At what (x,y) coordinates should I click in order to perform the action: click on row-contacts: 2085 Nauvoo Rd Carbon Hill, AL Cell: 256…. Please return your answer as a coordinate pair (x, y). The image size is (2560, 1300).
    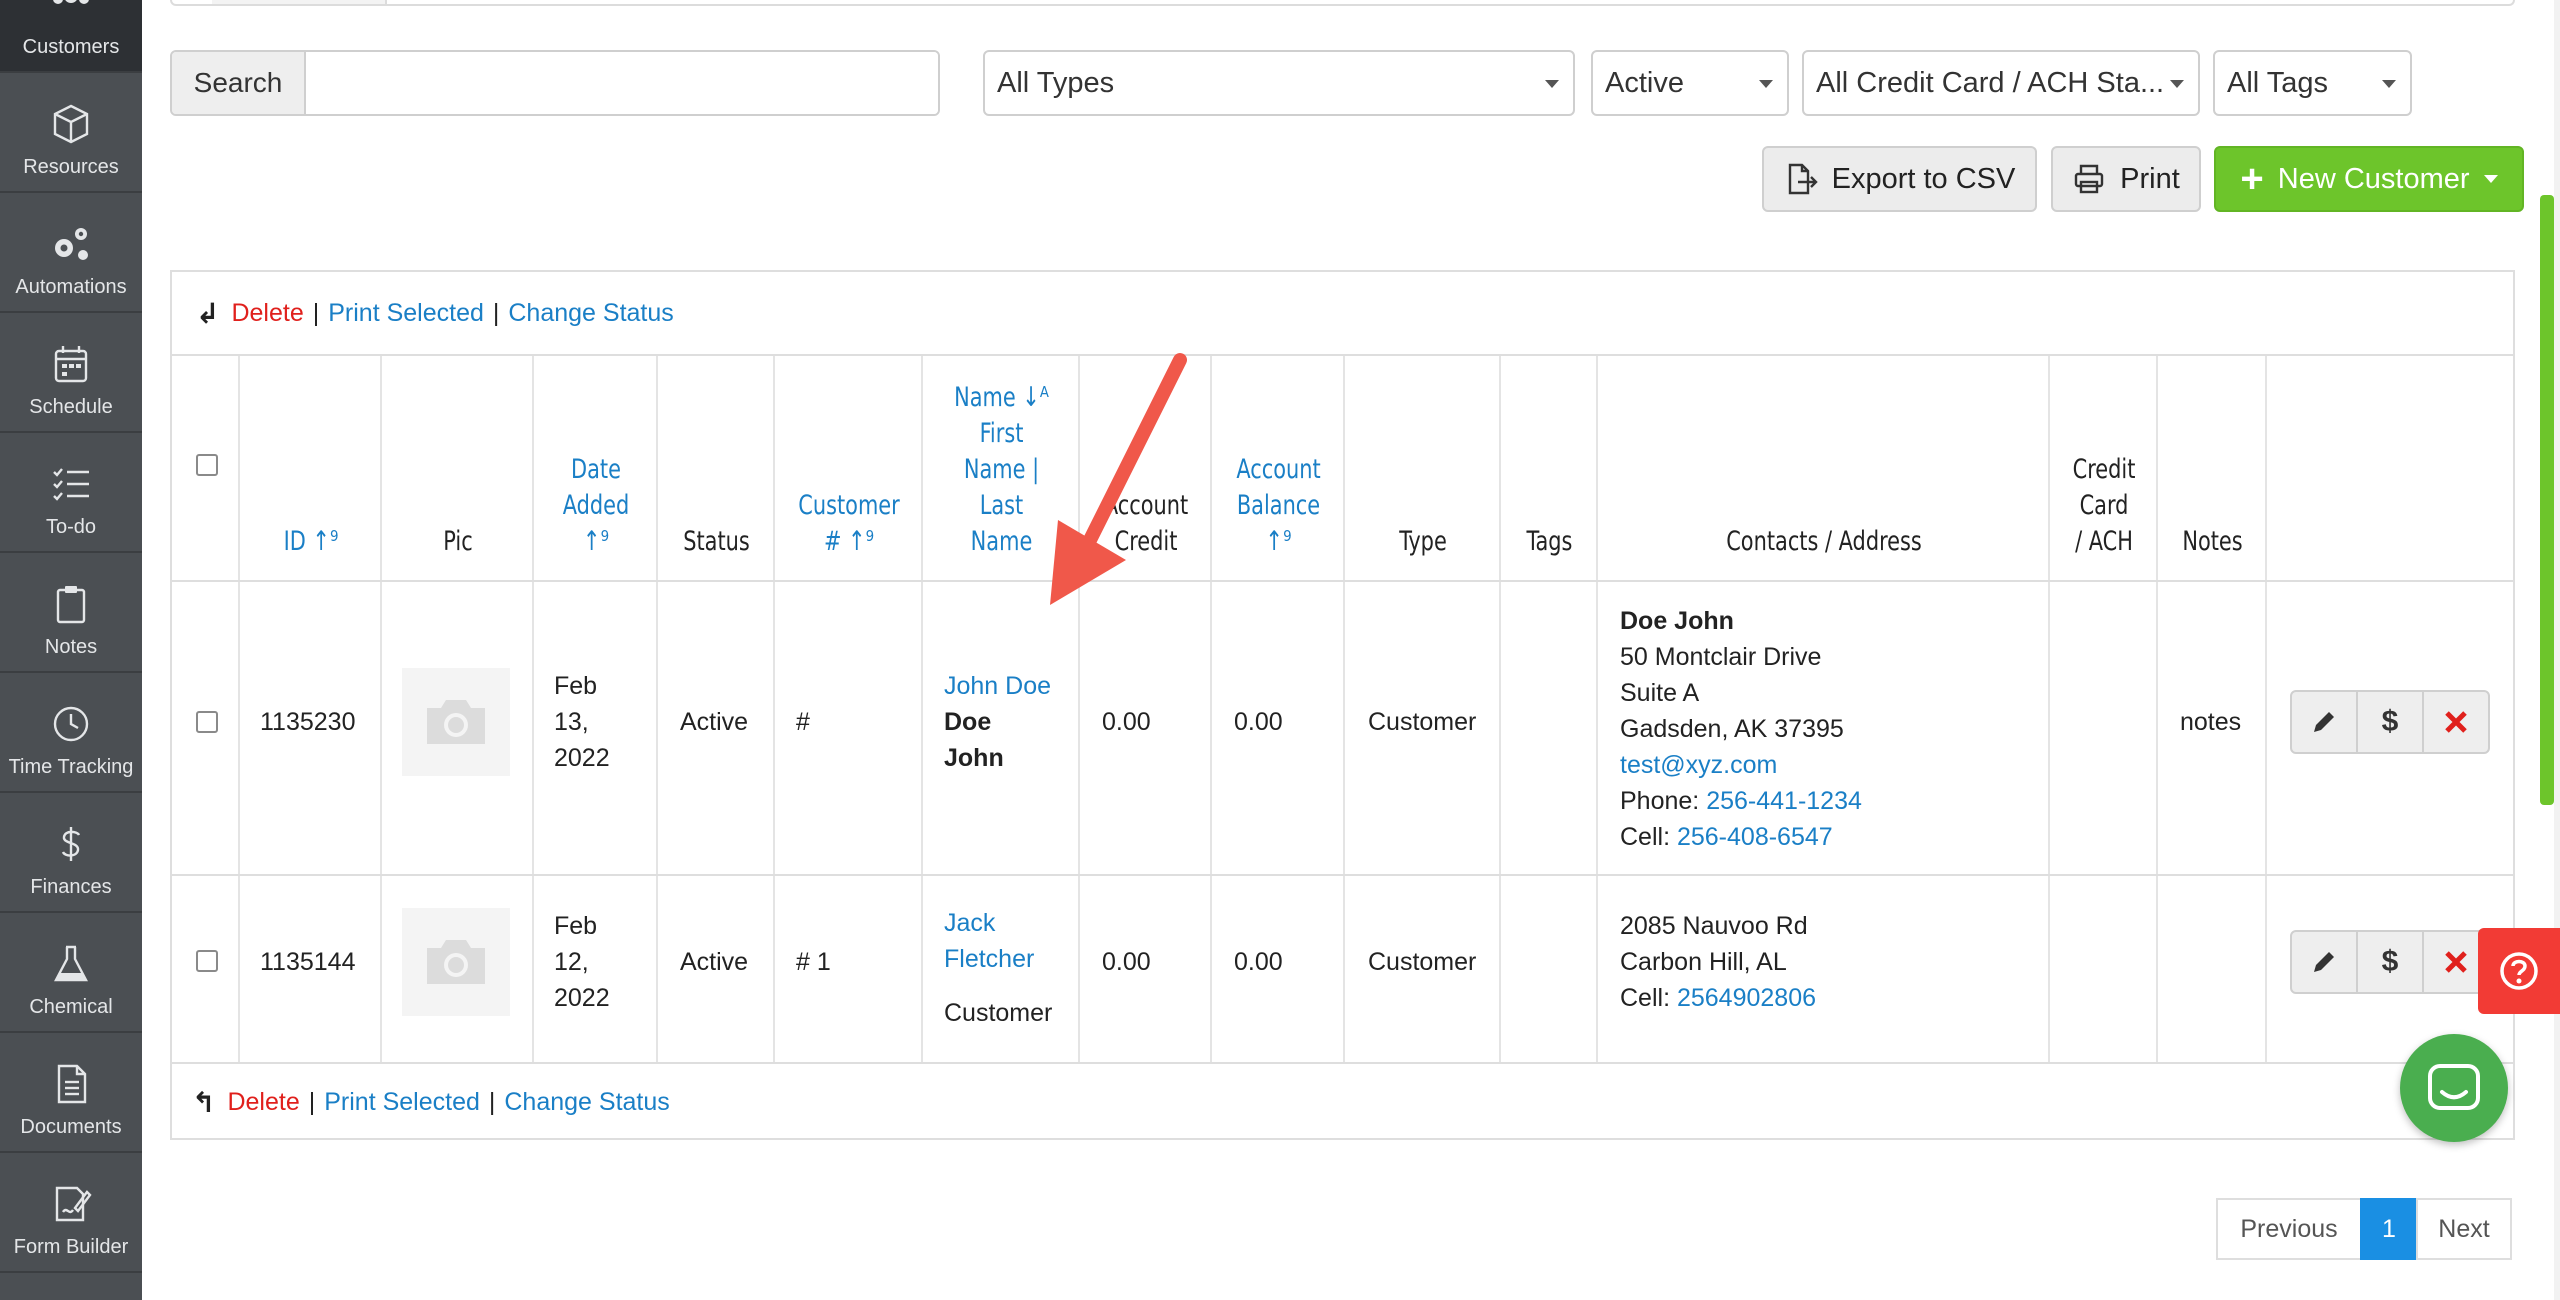
    Looking at the image, I should click on (1718, 962).